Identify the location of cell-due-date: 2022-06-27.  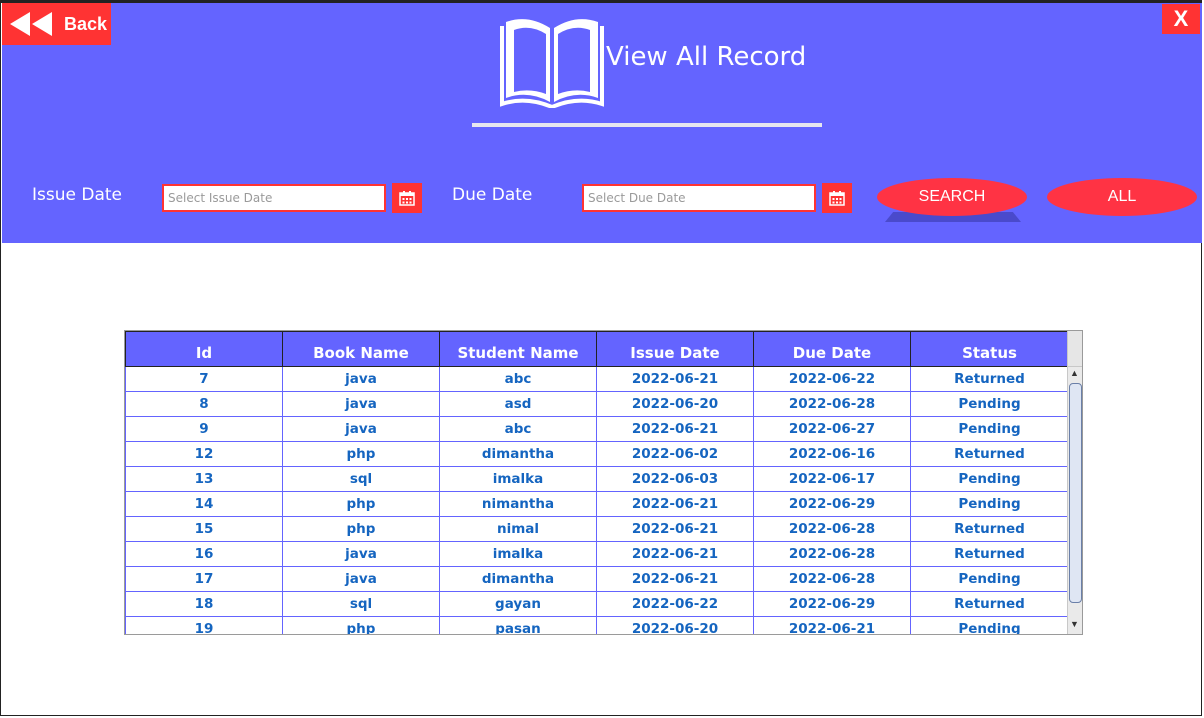
(832, 429).